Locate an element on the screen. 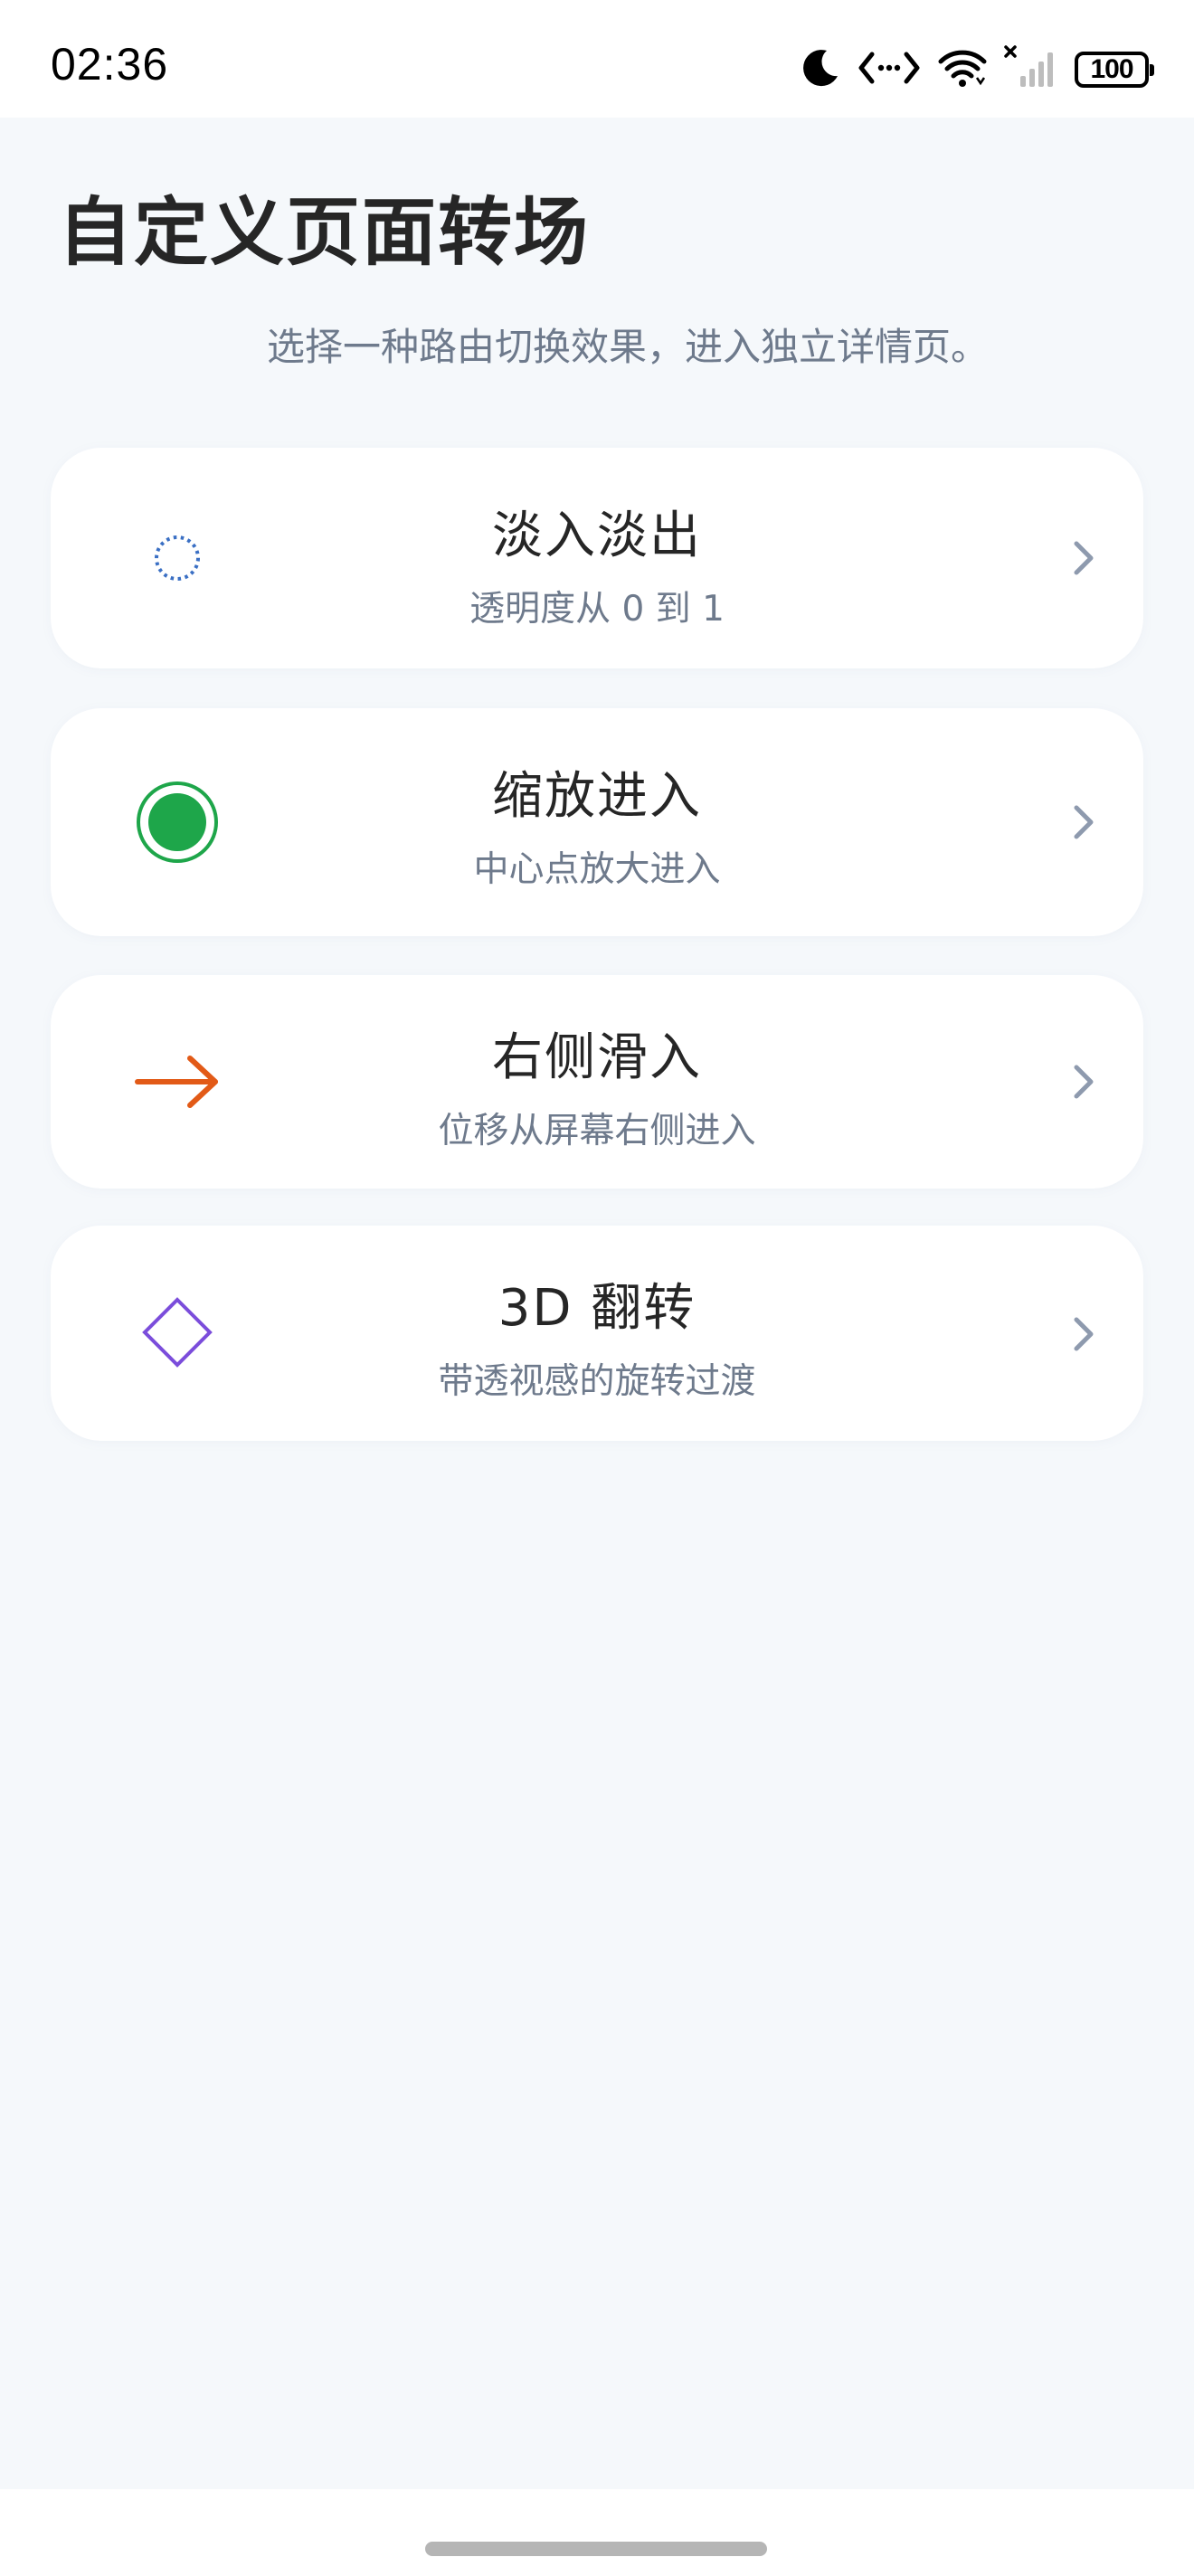 The image size is (1194, 2576). card-title: 淡入淡出 is located at coordinates (597, 536).